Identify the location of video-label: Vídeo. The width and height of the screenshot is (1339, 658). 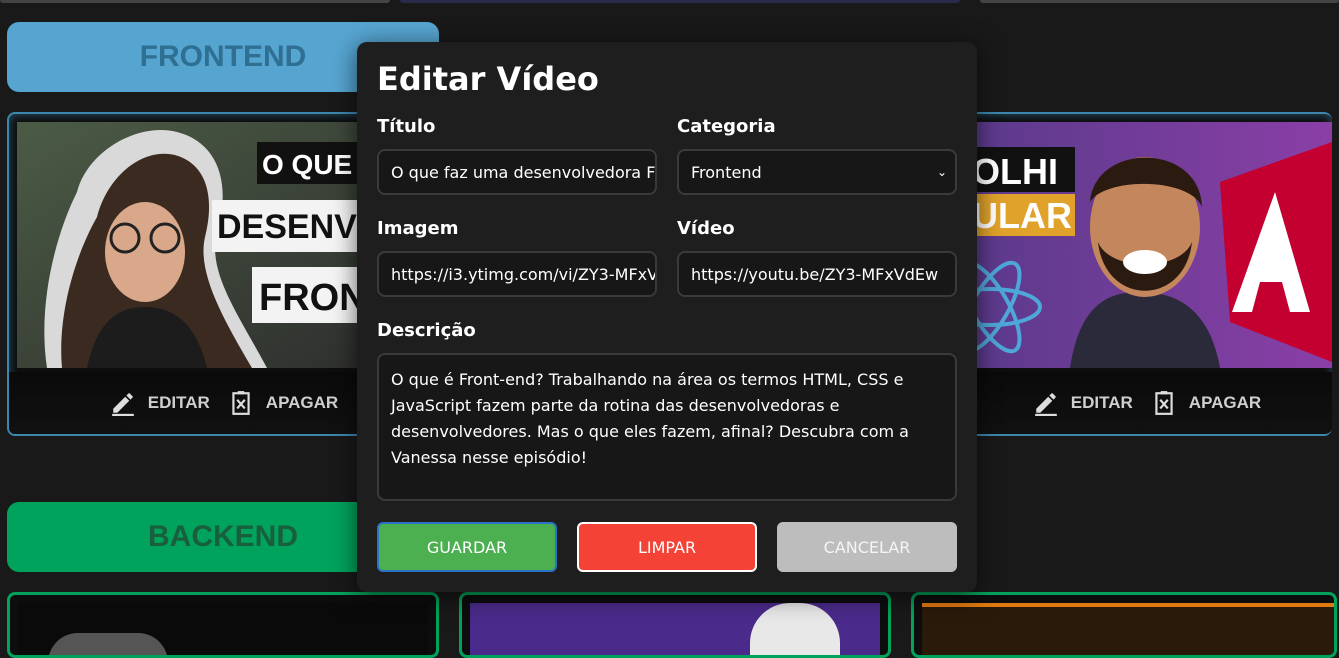
(706, 228).